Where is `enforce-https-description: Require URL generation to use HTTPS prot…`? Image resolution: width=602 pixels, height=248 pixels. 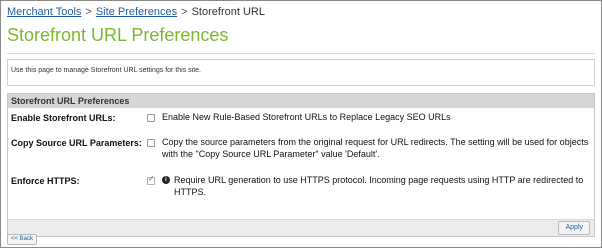 enforce-https-description: Require URL generation to use HTTPS prot… is located at coordinates (379, 186).